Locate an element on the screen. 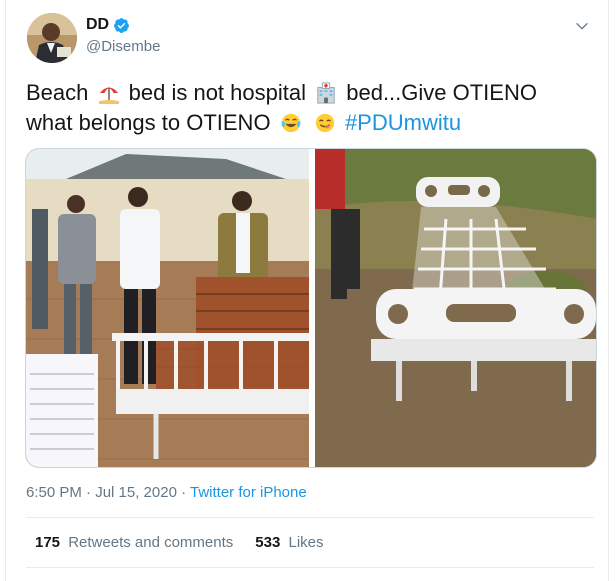 This screenshot has height=581, width=616. timestamp: 6:50 PM · Jul 15, 2020 · is located at coordinates (108, 492).